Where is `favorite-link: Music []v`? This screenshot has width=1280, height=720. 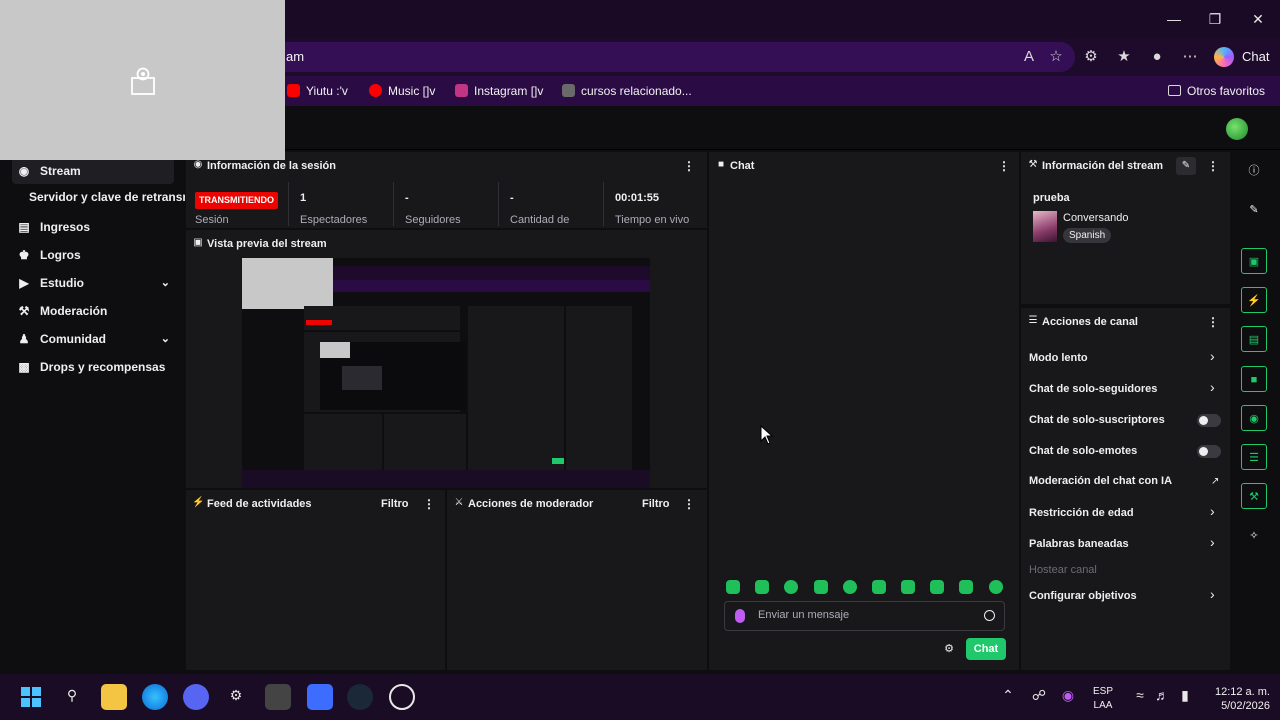 favorite-link: Music []v is located at coordinates (402, 91).